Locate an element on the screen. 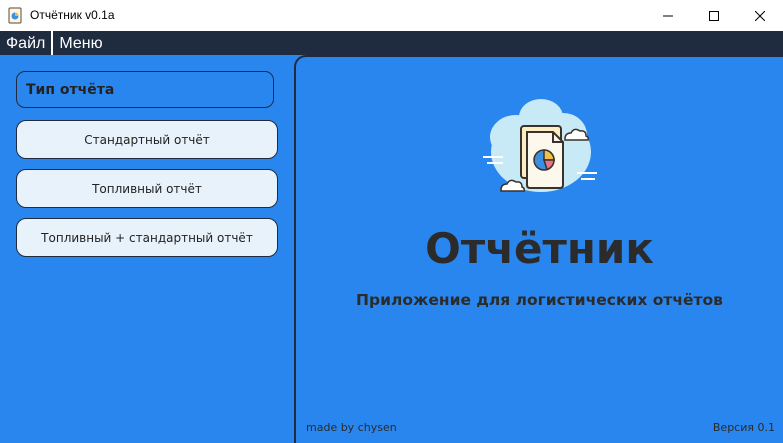 The image size is (783, 443). minimize-icon is located at coordinates (668, 15).